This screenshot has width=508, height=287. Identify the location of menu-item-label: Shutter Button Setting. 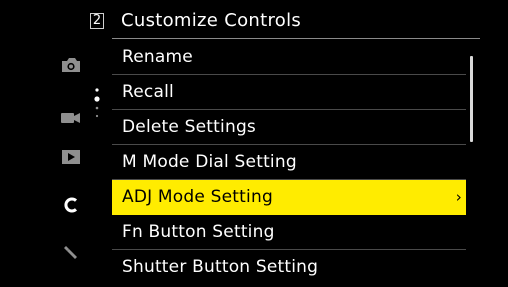
(220, 267).